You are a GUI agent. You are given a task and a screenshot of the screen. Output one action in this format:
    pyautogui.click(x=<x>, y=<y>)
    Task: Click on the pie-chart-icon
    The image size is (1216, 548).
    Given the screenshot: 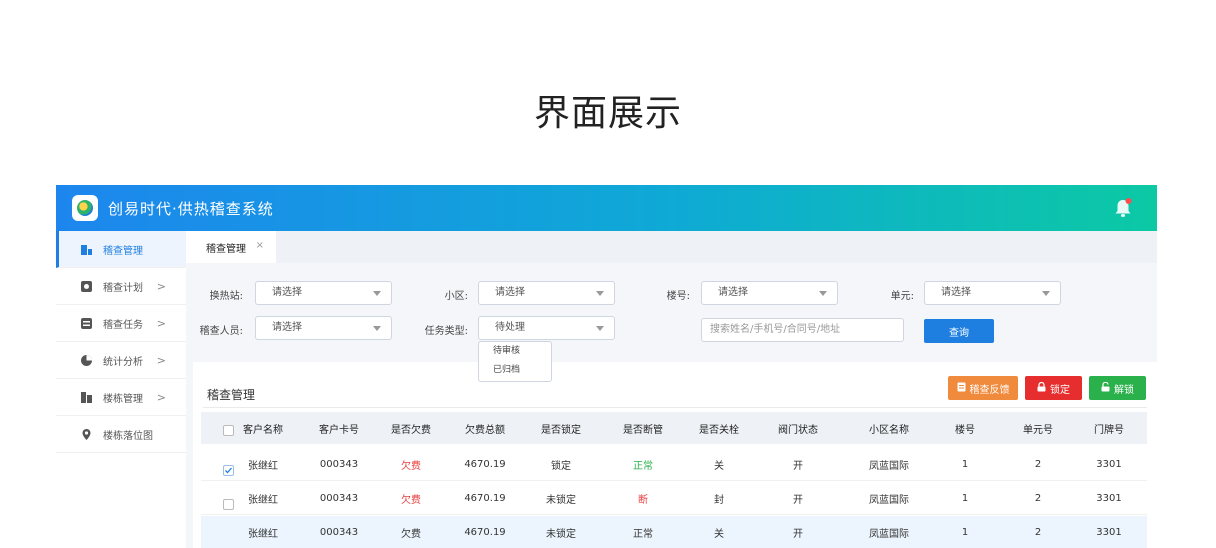 What is the action you would take?
    pyautogui.click(x=86, y=360)
    